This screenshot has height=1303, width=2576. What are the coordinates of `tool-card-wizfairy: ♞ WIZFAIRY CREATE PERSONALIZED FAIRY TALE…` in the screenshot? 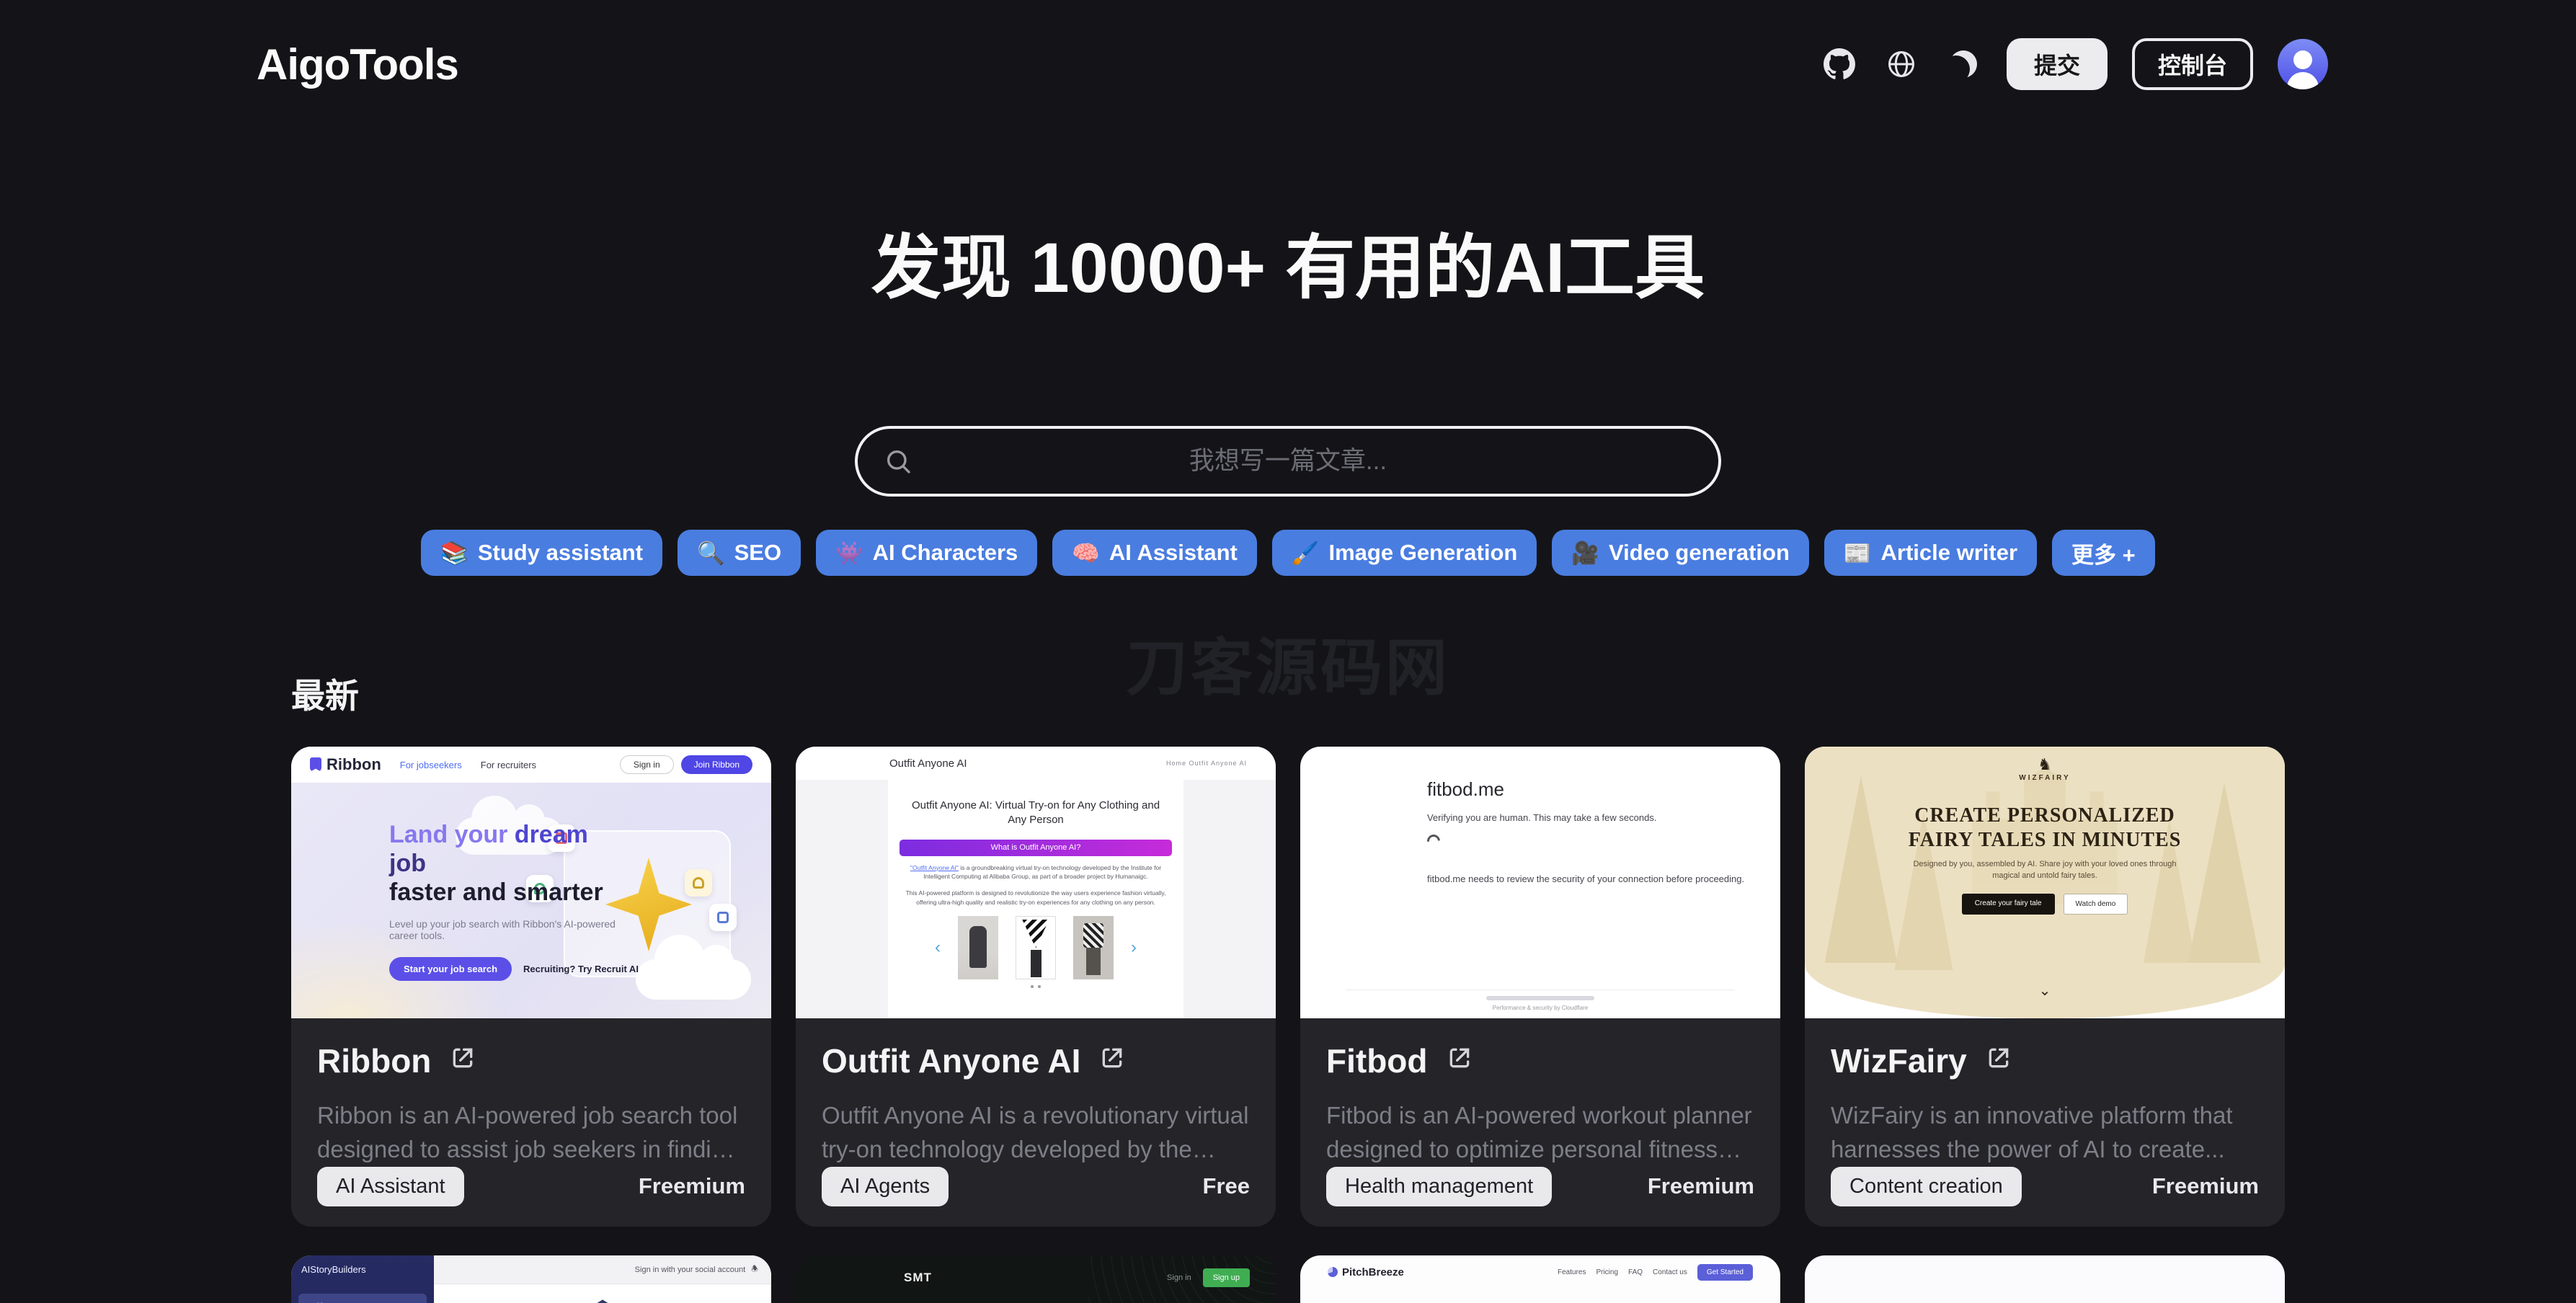 It's located at (2045, 987).